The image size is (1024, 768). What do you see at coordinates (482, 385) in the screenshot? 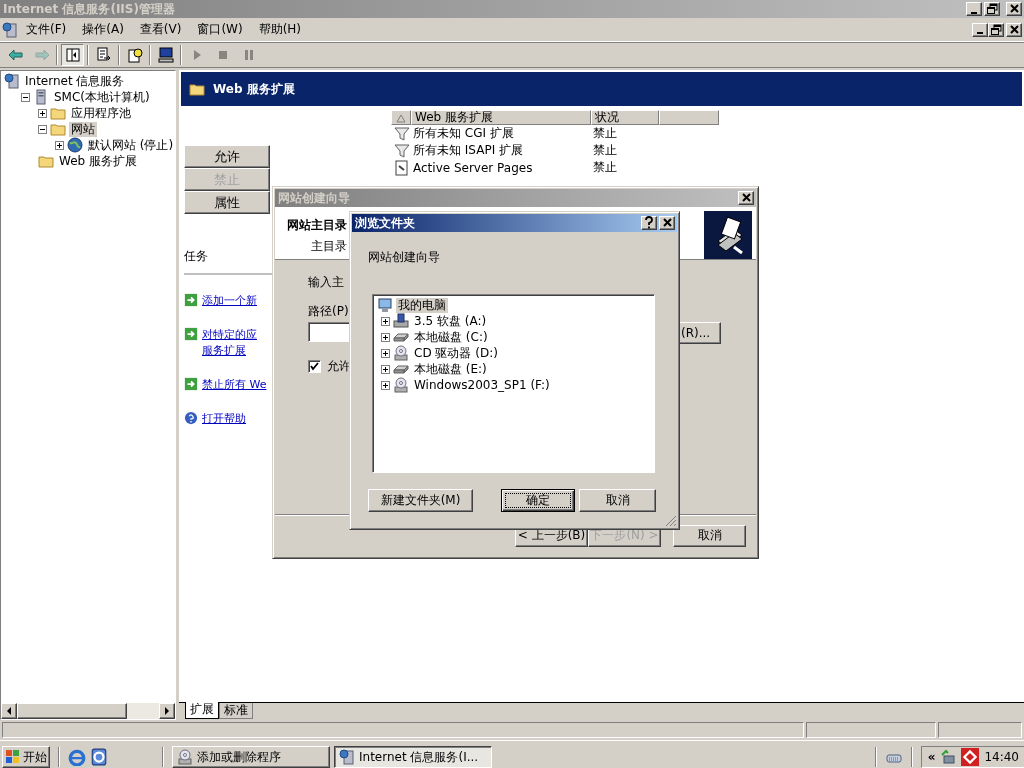
I see `tree-item: Windows2003_SP1 (F:)` at bounding box center [482, 385].